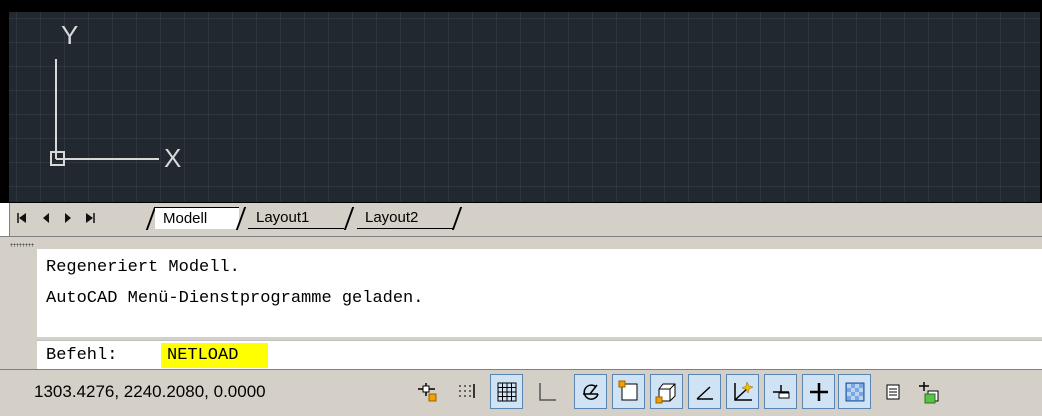 This screenshot has width=1042, height=416. Describe the element at coordinates (205, 392) in the screenshot. I see `coordinate-display: 1303.4276, 2240.2080, 0.0000` at that location.